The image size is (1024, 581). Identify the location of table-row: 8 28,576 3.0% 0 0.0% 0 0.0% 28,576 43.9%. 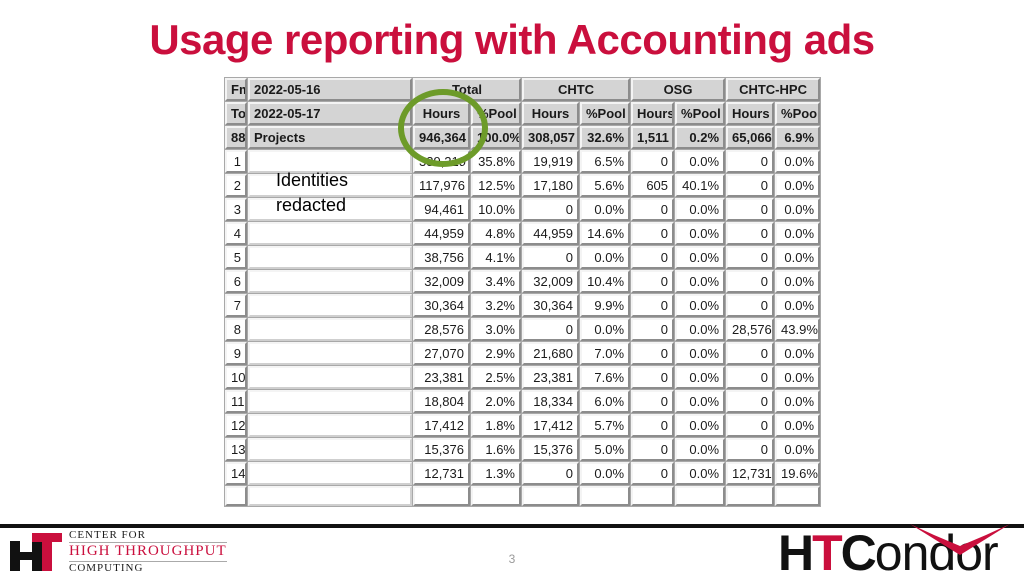
(523, 329).